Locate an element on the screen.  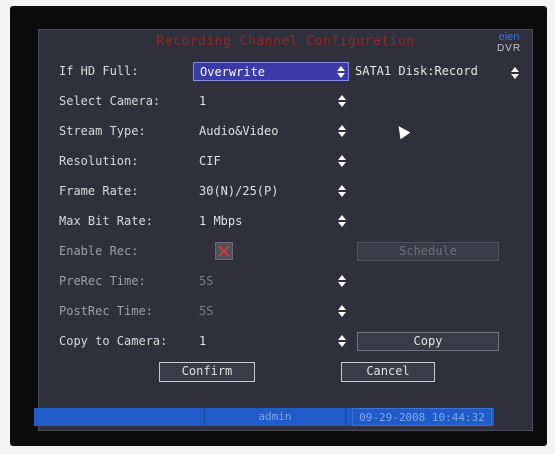
frame-rate-select: 30(N)/25(P) is located at coordinates (271, 191).